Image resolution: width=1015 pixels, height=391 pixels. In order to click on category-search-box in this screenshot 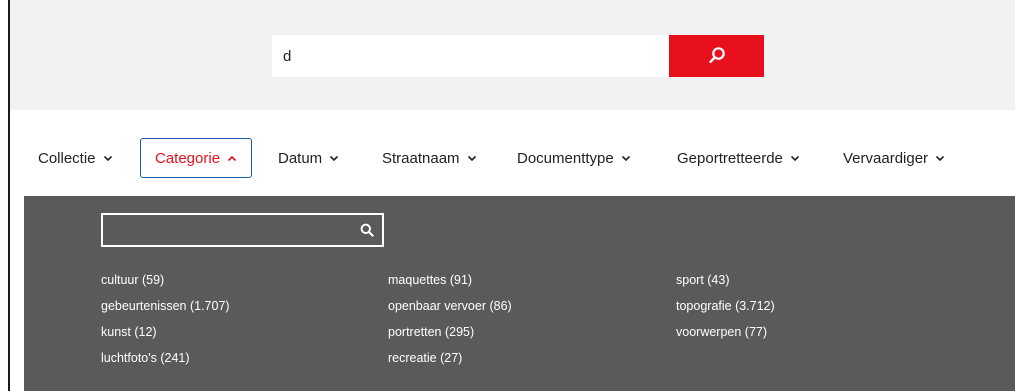, I will do `click(242, 230)`.